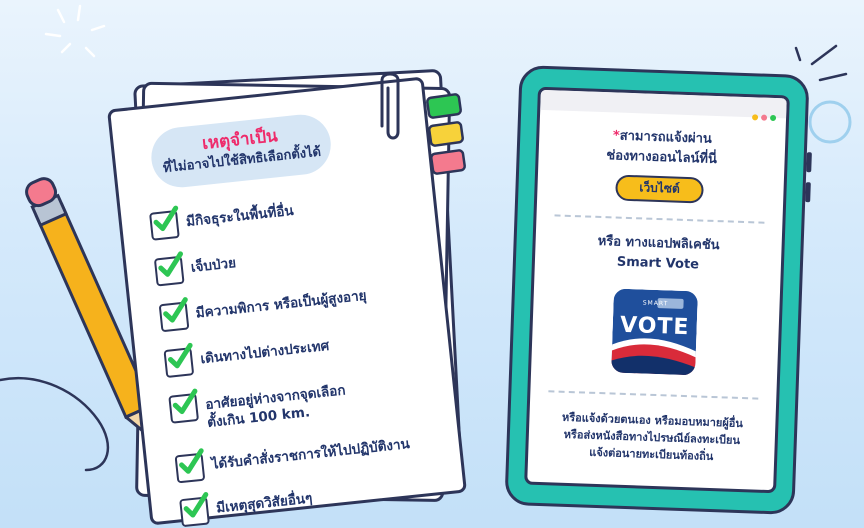  Describe the element at coordinates (662, 158) in the screenshot. I see `online-line-2: ช่องทางออนไลน์ที่นี่` at that location.